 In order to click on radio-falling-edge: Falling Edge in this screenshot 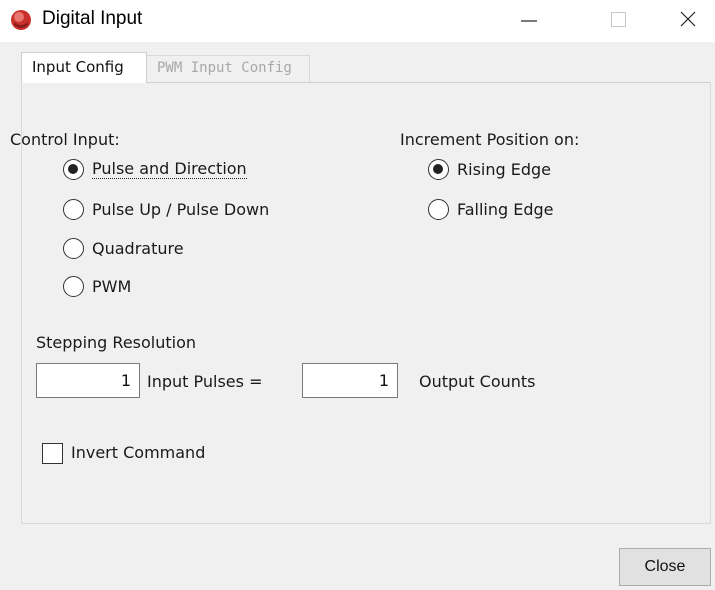, I will do `click(491, 209)`.